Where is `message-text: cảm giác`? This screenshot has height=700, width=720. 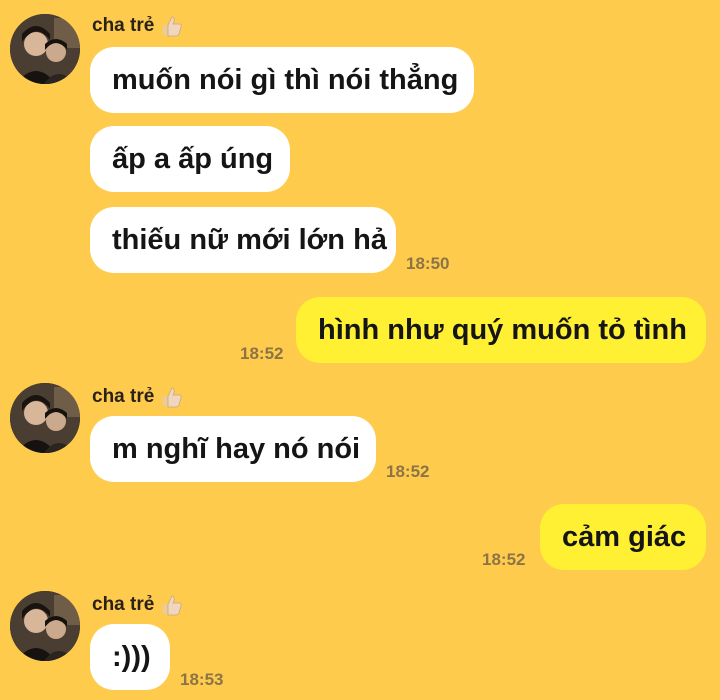
message-text: cảm giác is located at coordinates (624, 536).